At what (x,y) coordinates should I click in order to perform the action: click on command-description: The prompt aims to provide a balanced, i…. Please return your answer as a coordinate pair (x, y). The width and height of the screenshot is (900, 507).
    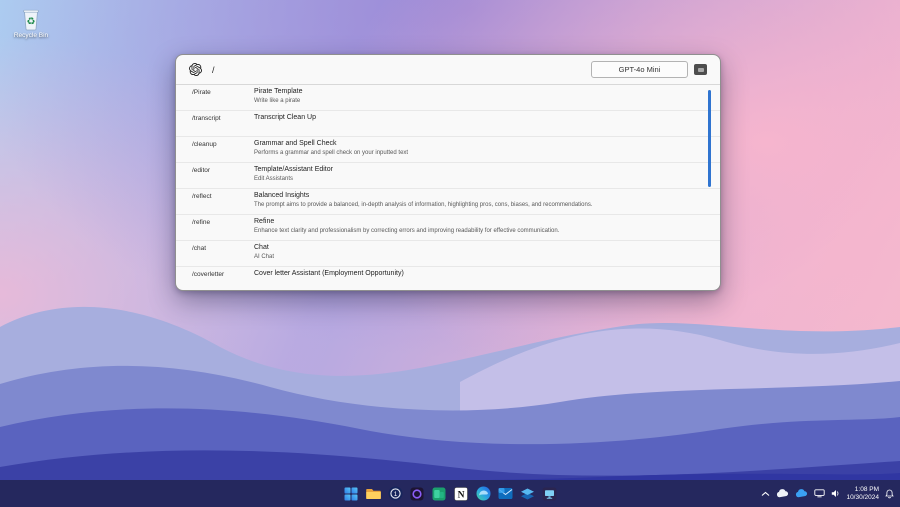
    Looking at the image, I should click on (423, 204).